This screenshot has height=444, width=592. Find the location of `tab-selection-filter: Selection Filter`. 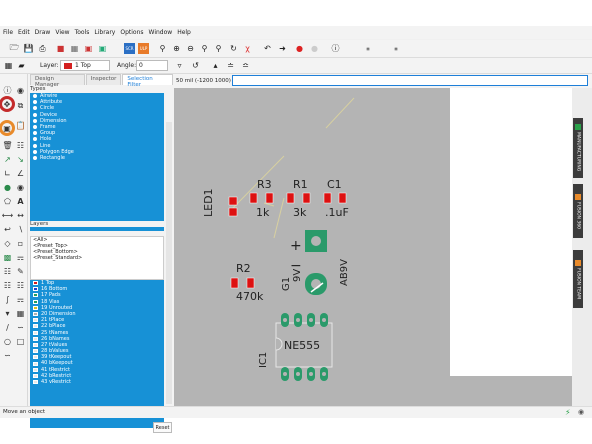

tab-selection-filter: Selection Filter is located at coordinates (147, 81).